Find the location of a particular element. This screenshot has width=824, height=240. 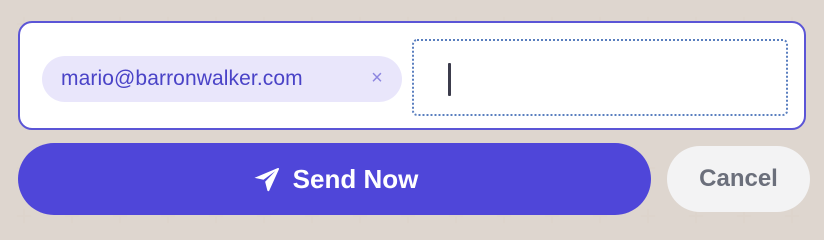

cancel-button: Cancel is located at coordinates (738, 179).